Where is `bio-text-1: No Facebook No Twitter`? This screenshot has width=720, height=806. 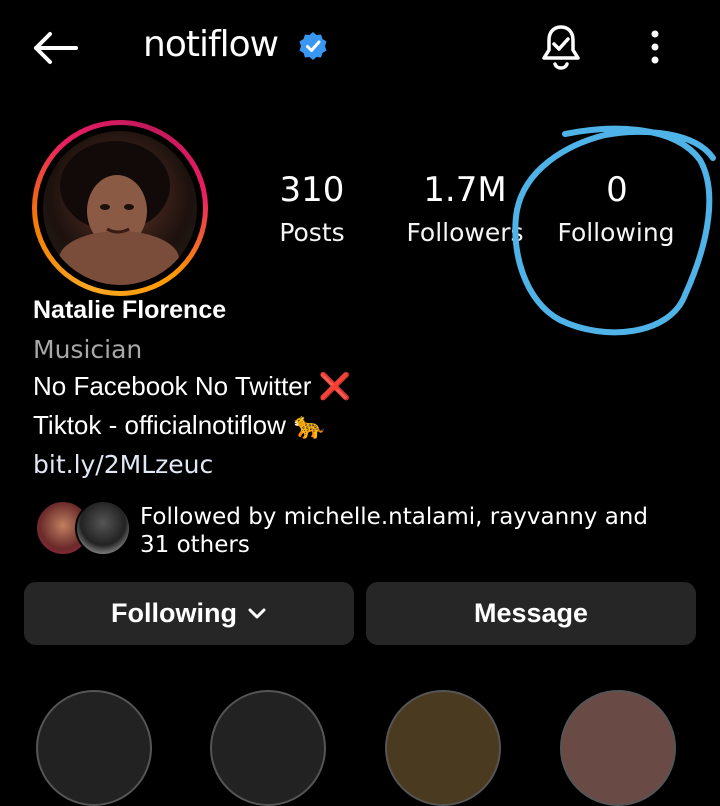
bio-text-1: No Facebook No Twitter is located at coordinates (172, 386).